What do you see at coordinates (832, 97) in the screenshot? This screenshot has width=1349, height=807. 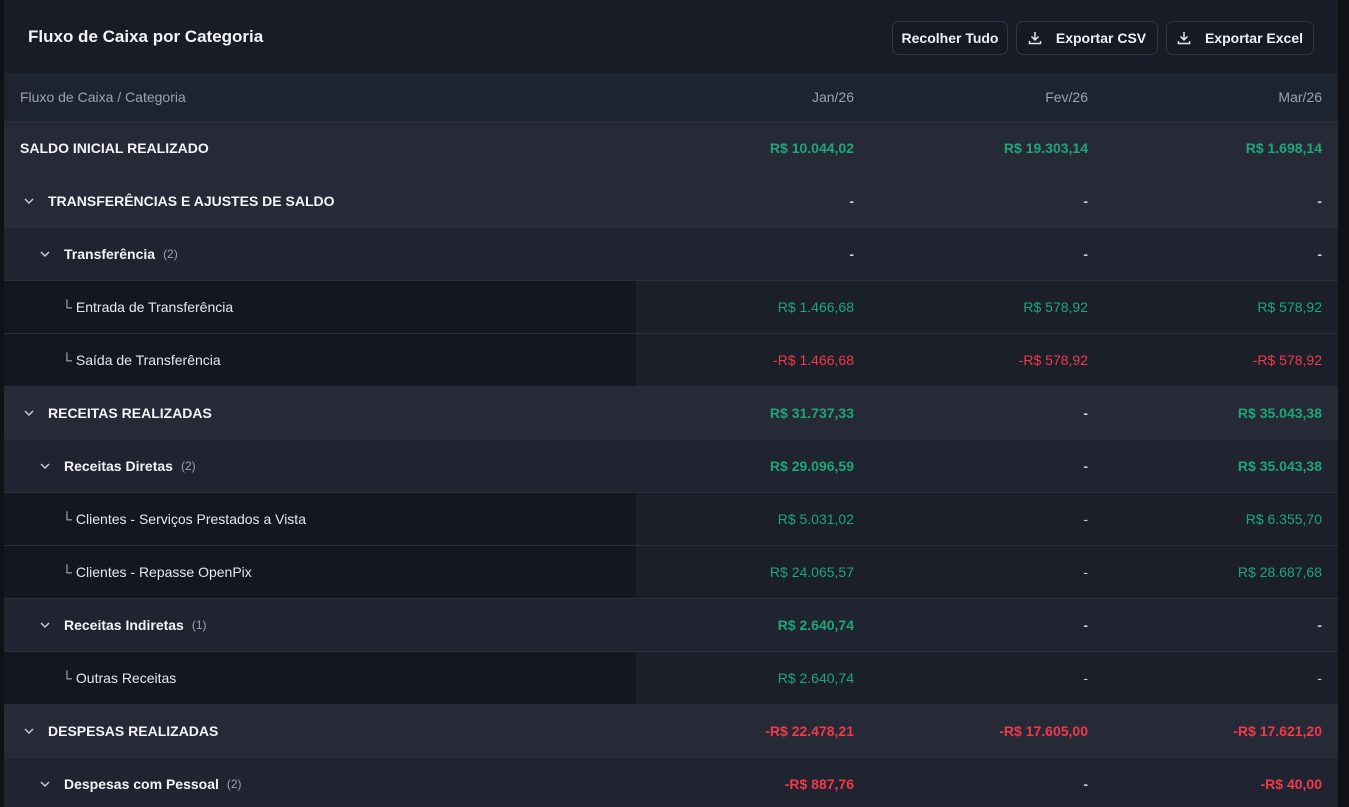 I see `column-header-jan: Jan/26` at bounding box center [832, 97].